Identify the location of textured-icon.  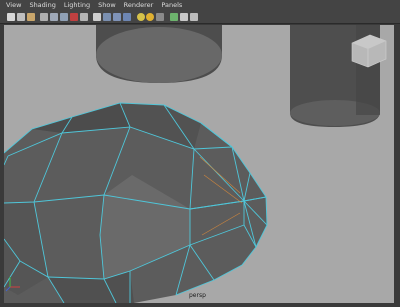
(126, 17).